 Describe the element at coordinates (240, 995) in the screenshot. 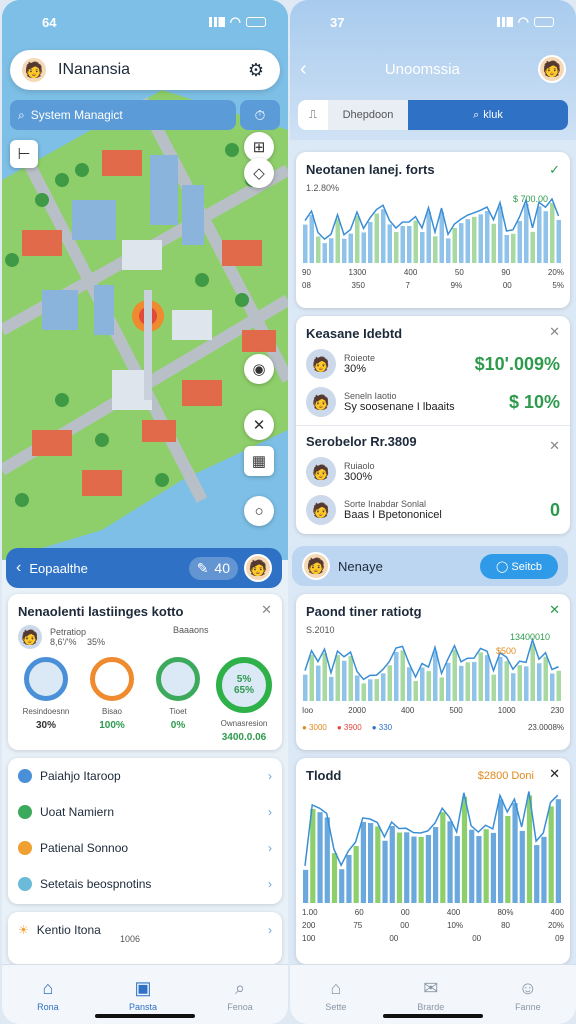

I see `tab-fenoa: ⌕ Fenoa` at that location.